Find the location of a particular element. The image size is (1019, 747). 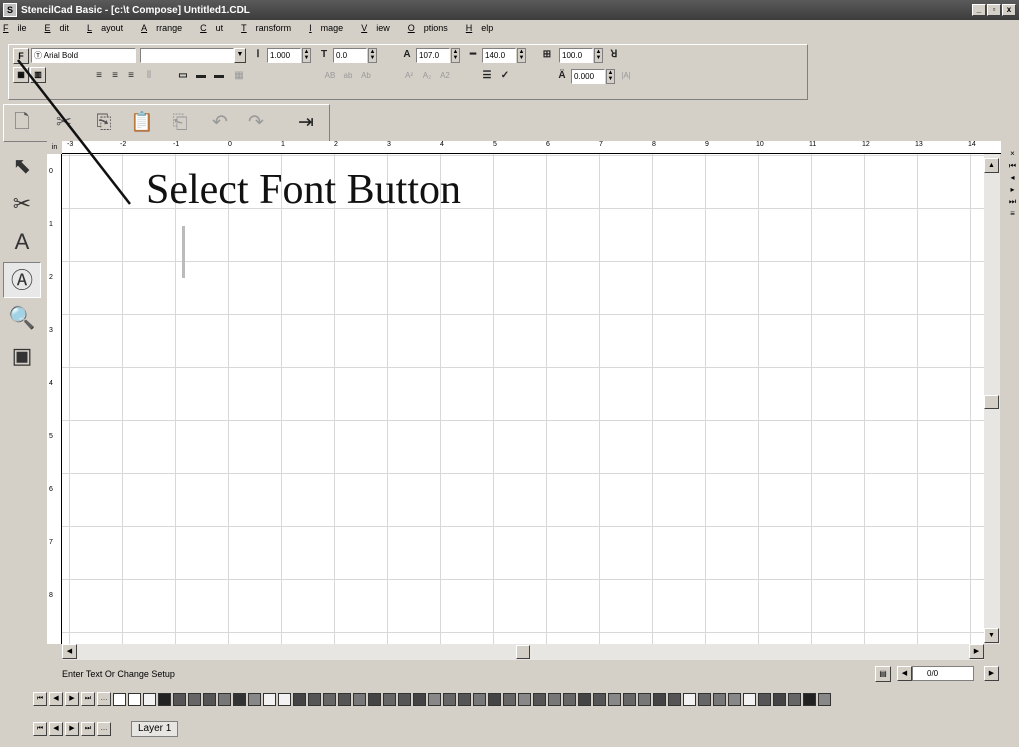

frame-fill-icon: ▦ is located at coordinates (239, 76).